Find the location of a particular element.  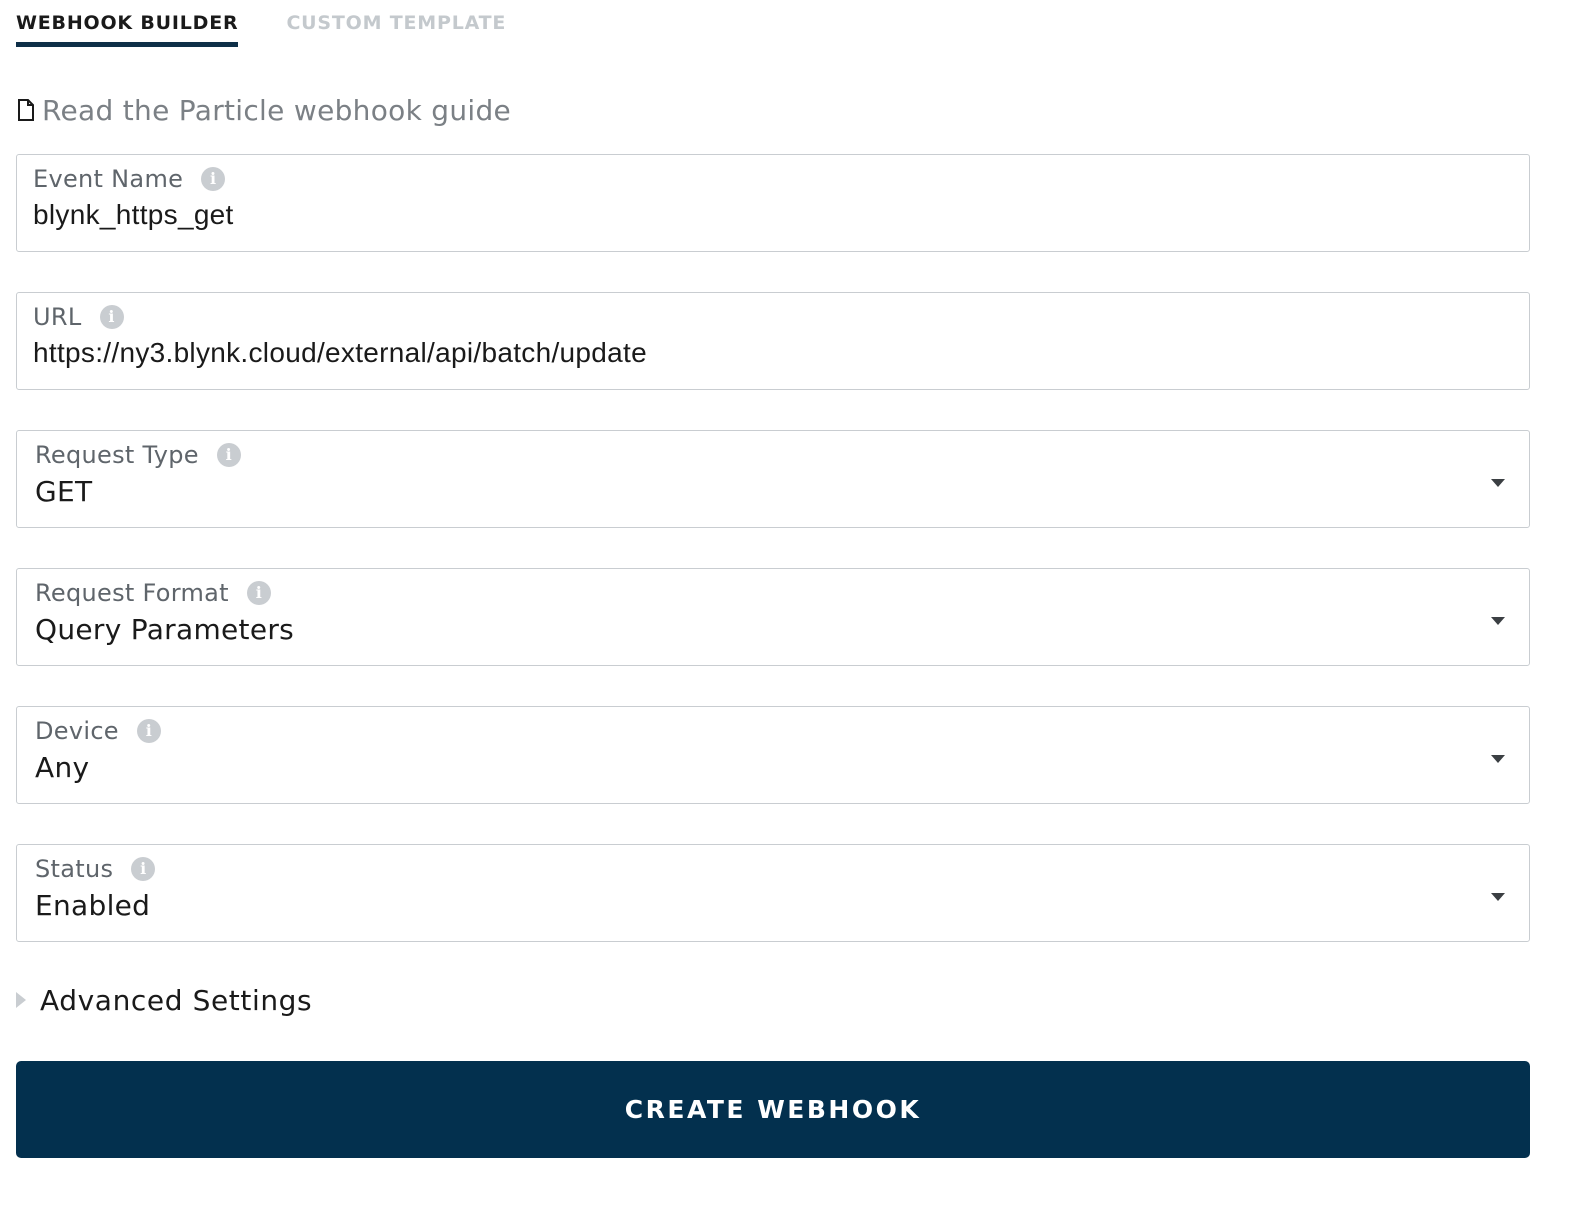

device-value: Any is located at coordinates (62, 767).